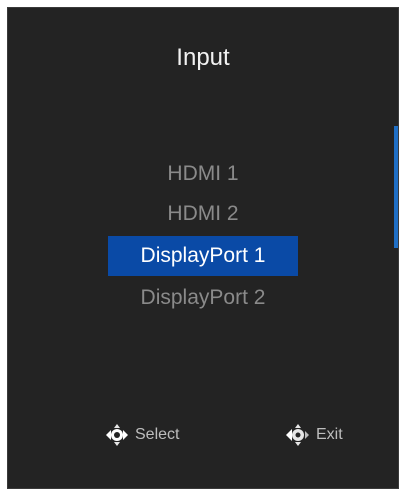  What do you see at coordinates (329, 434) in the screenshot?
I see `exit-hint-label: Exit` at bounding box center [329, 434].